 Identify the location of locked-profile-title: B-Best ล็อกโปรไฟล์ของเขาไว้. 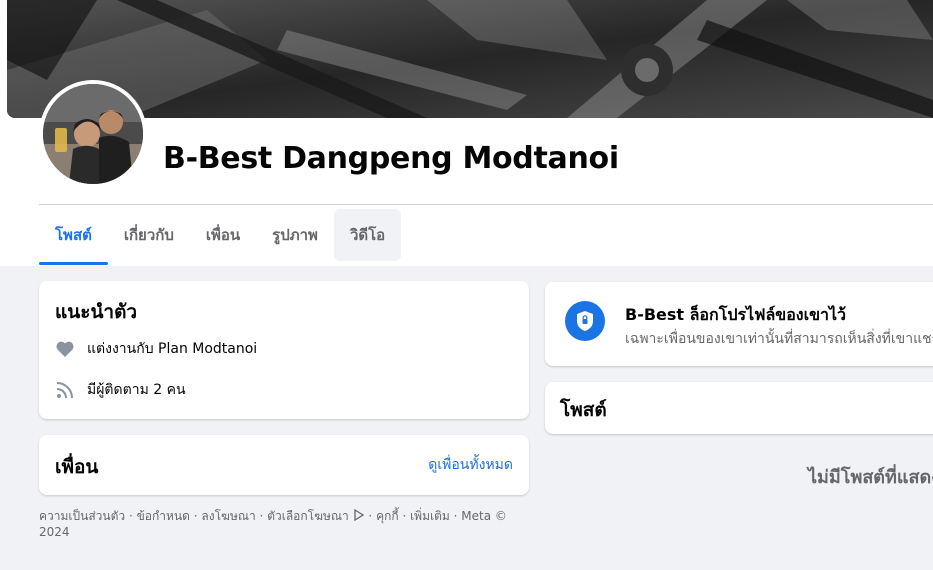
(736, 314).